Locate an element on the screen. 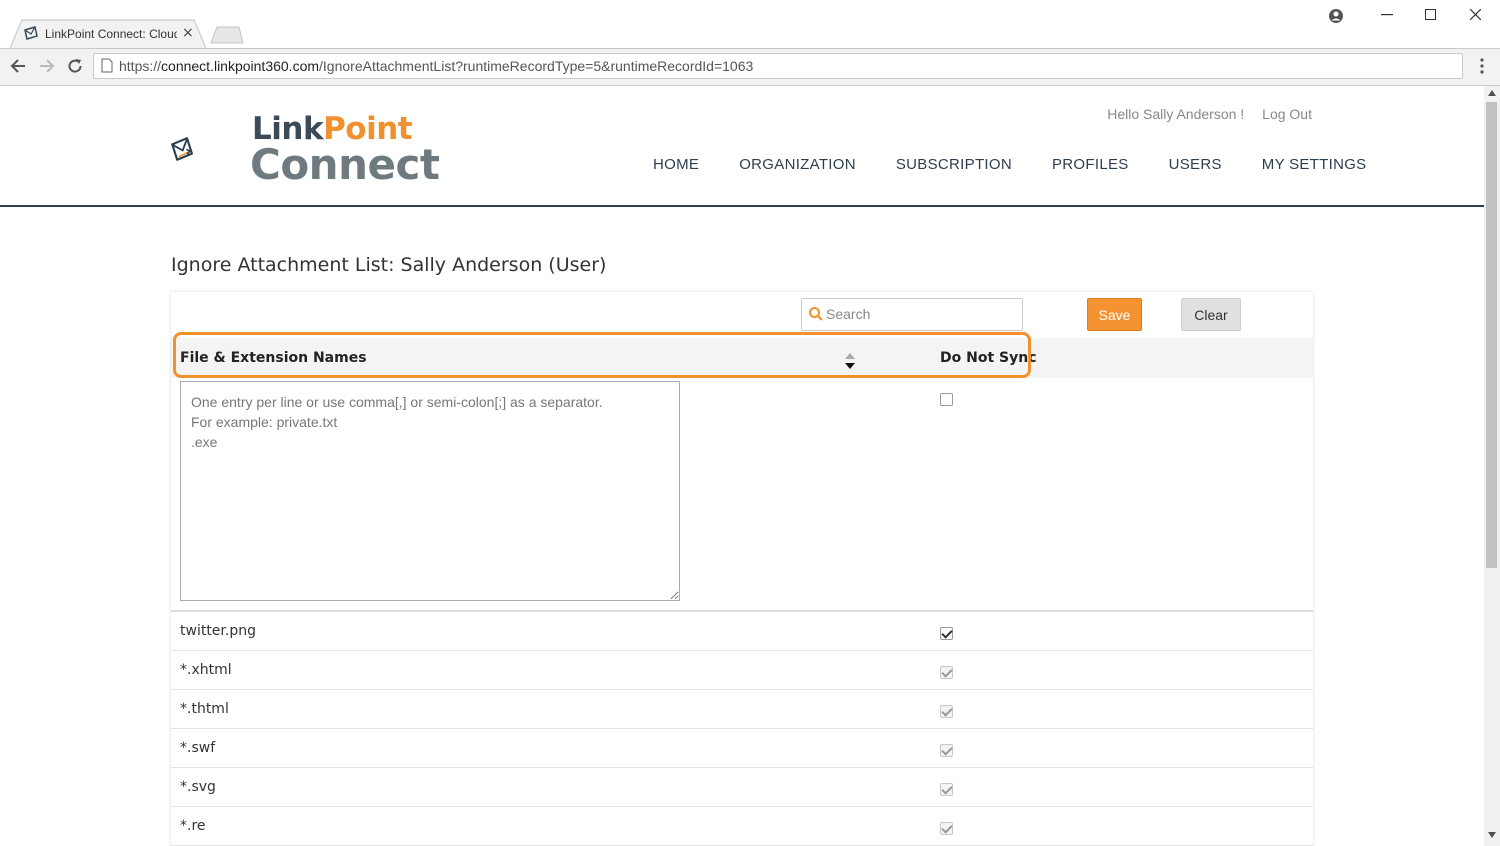 The width and height of the screenshot is (1500, 846). greeting-text: Hello Sally Anderson ! is located at coordinates (1176, 114).